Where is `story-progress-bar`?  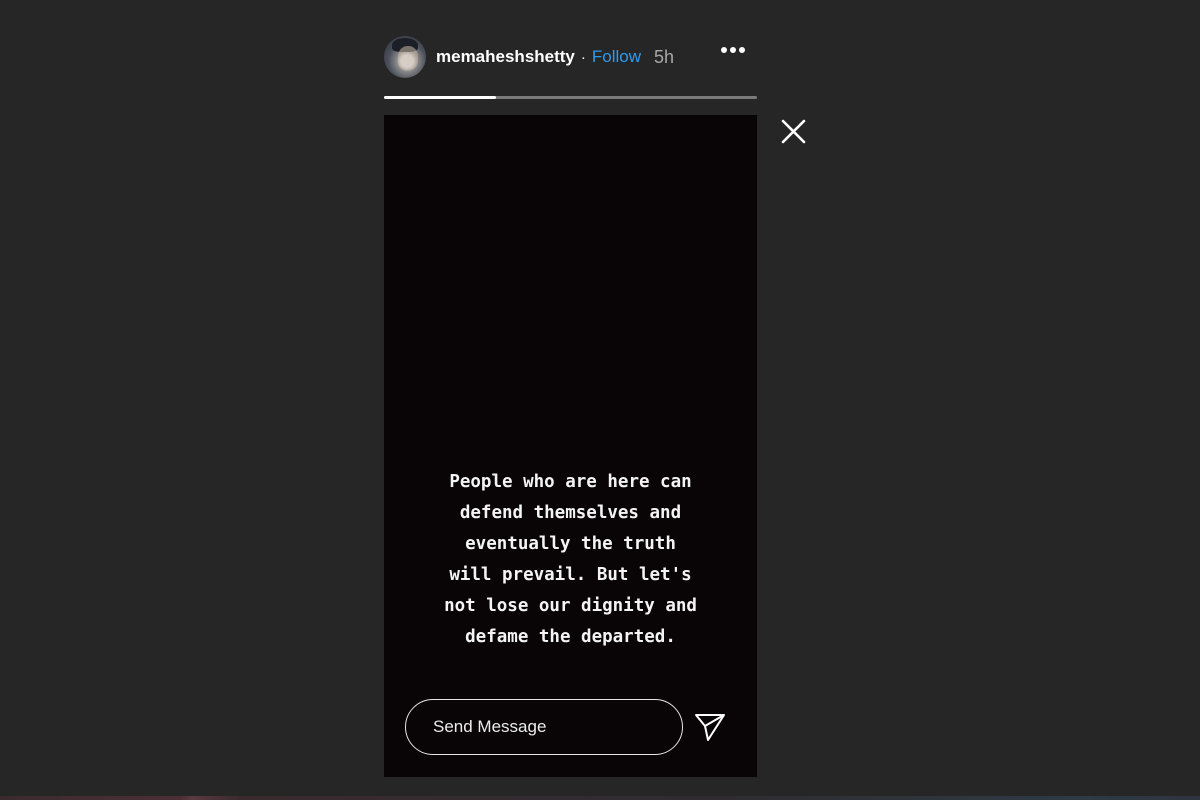
story-progress-bar is located at coordinates (570, 97).